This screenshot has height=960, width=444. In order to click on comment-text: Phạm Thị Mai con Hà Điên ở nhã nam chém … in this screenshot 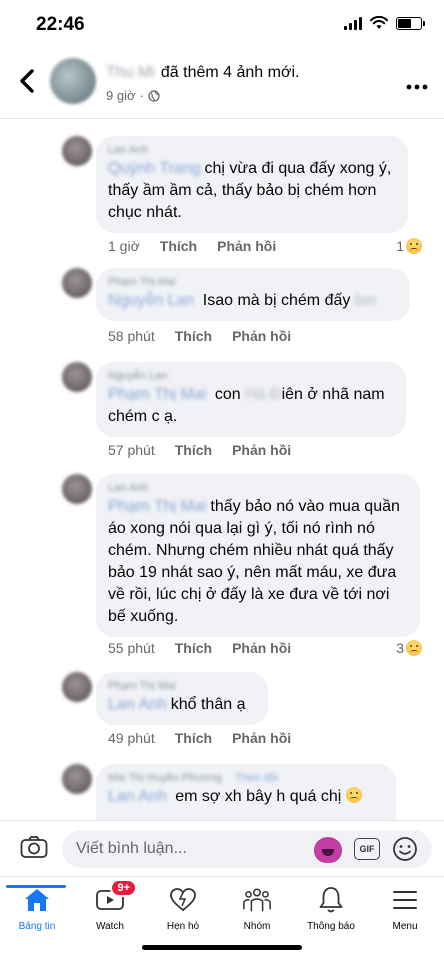, I will do `click(250, 406)`.